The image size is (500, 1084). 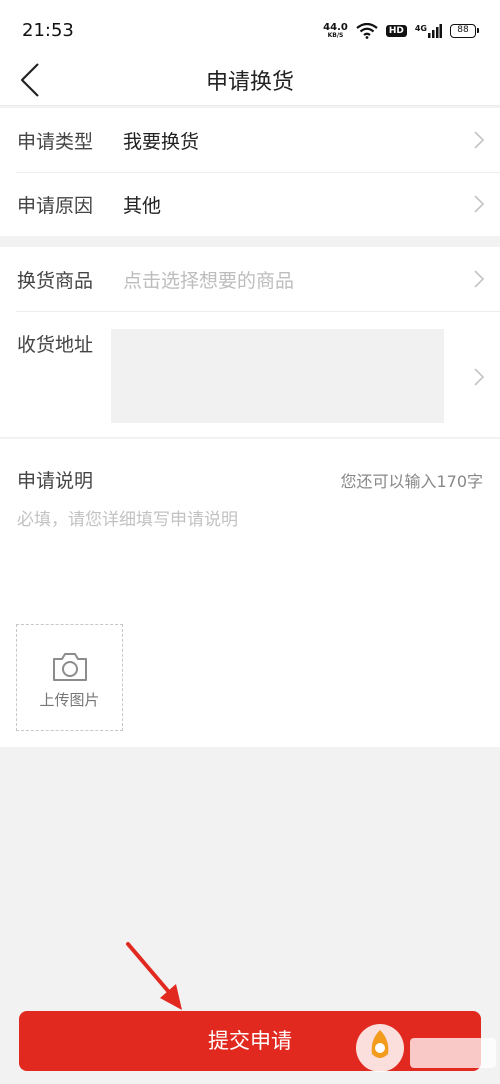 I want to click on shipping-address-content, so click(x=277, y=376).